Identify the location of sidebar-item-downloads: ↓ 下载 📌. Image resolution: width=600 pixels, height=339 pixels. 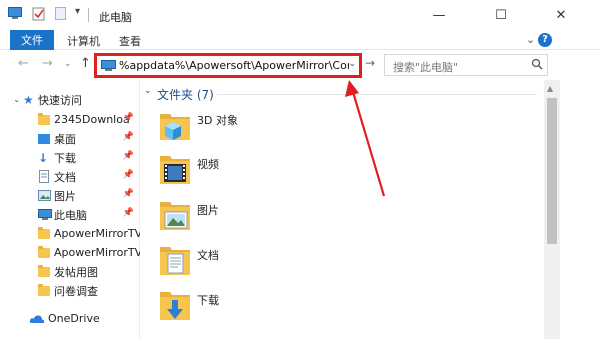
(70, 157).